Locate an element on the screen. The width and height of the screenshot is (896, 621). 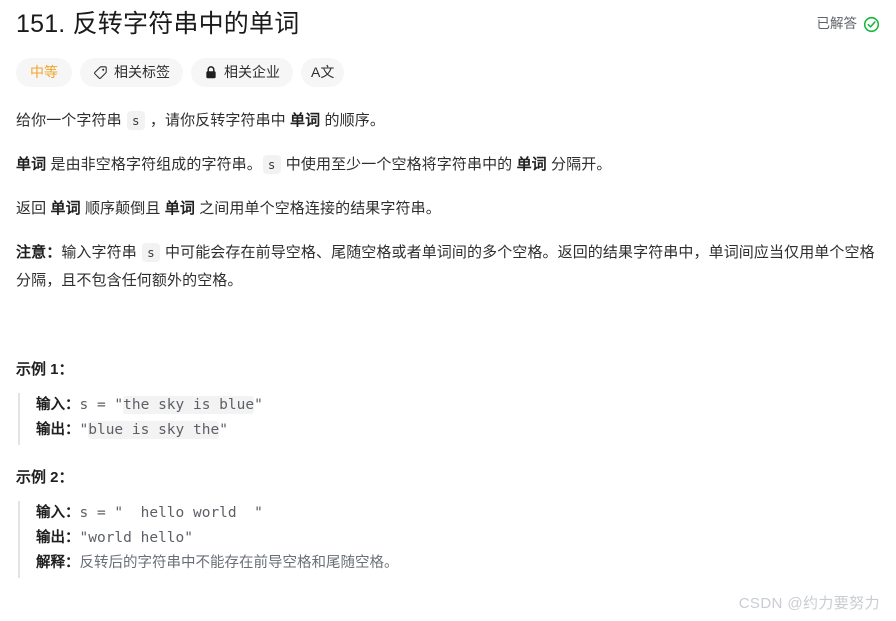
example-1-input-line: 输入：s = "the sky is blue" is located at coordinates (458, 405).